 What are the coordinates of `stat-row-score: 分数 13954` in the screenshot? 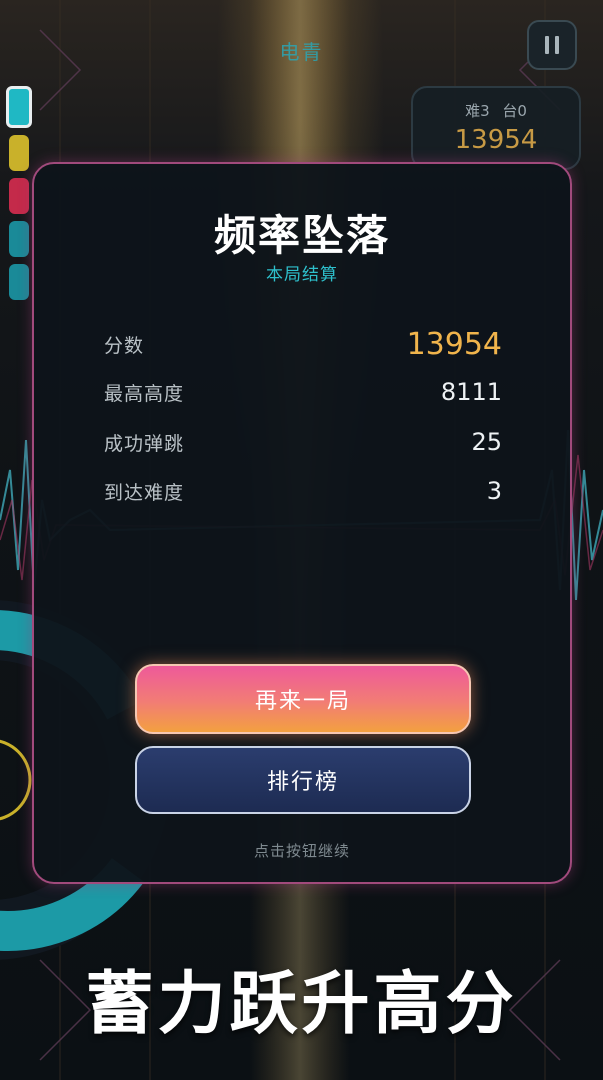 It's located at (303, 344).